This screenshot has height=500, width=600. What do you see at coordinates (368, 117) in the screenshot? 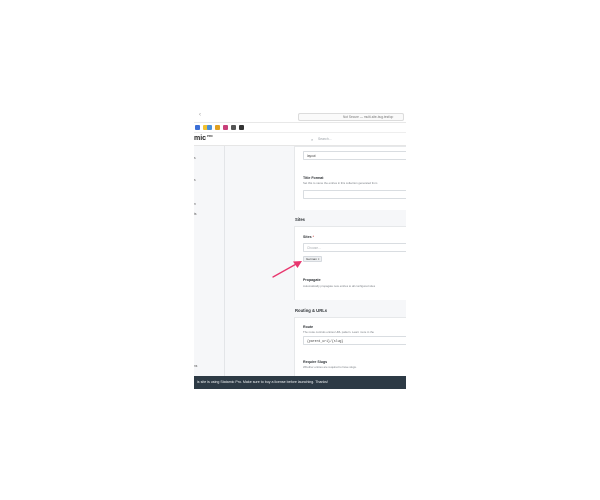
I see `address-bar-url: Not Secure — multi-site-bug.test/cp` at bounding box center [368, 117].